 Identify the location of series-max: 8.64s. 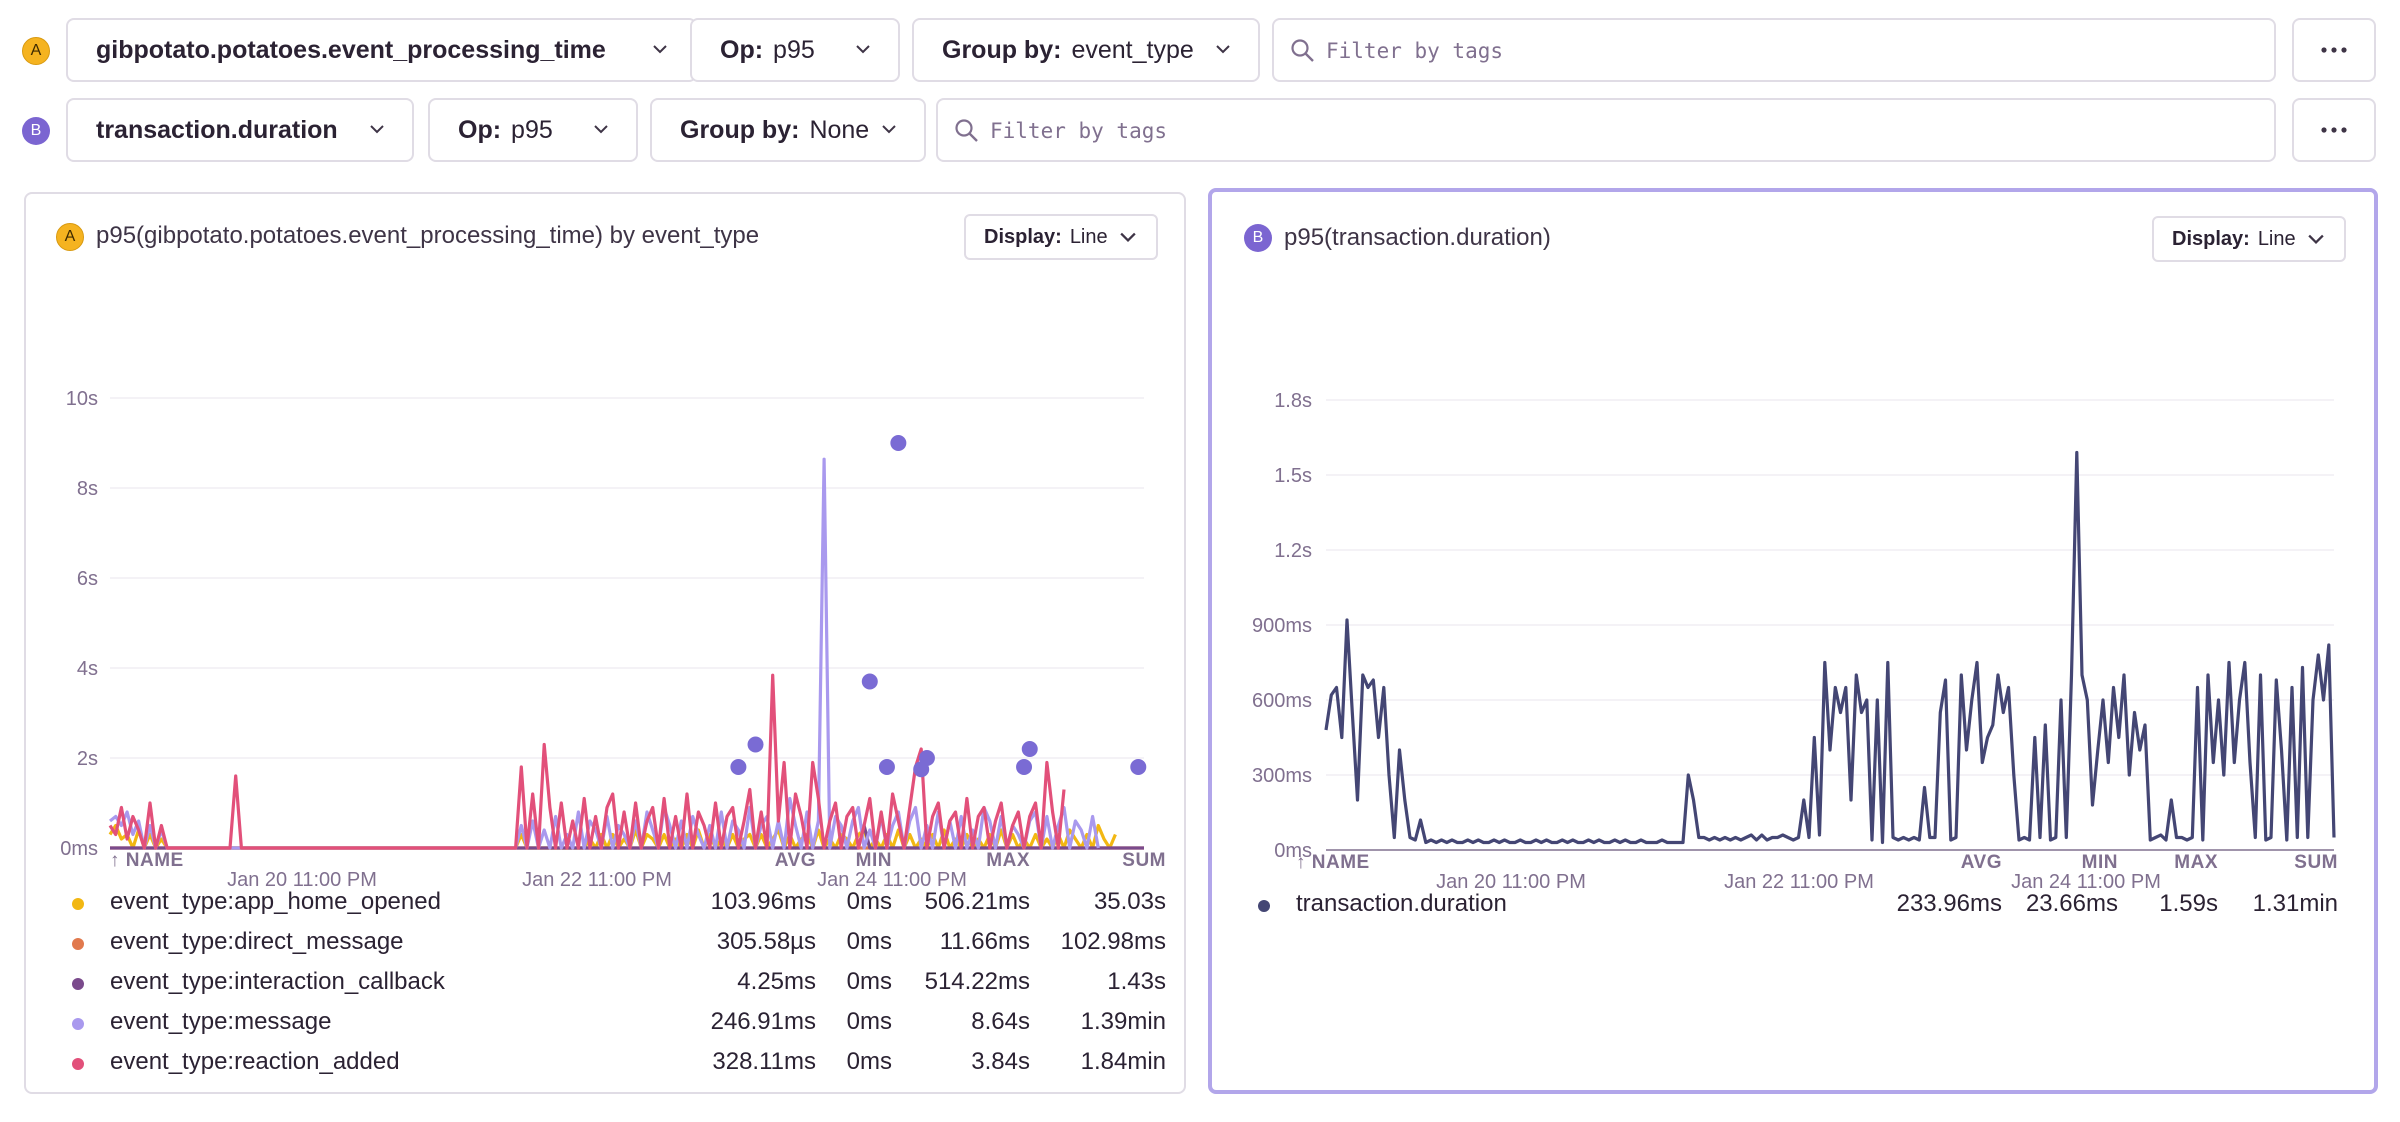
(1000, 1021).